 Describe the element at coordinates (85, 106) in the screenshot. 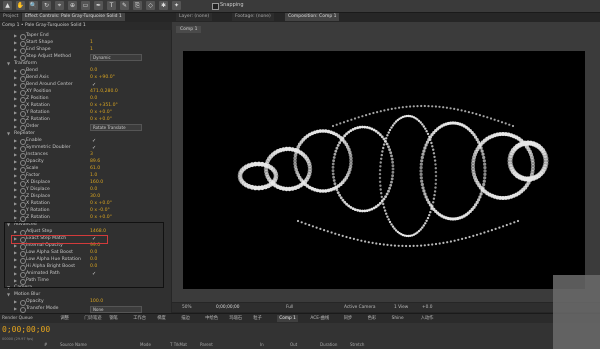

I see `effect-row: ▶ X Rotation 0 x +351.0°` at that location.